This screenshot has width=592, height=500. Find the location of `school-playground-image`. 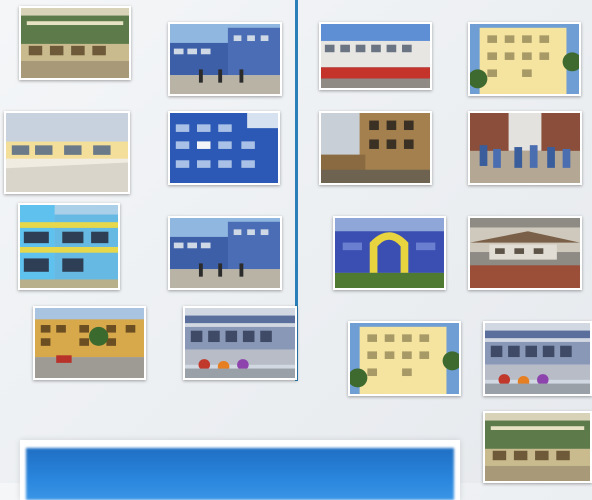

school-playground-image is located at coordinates (525, 253).